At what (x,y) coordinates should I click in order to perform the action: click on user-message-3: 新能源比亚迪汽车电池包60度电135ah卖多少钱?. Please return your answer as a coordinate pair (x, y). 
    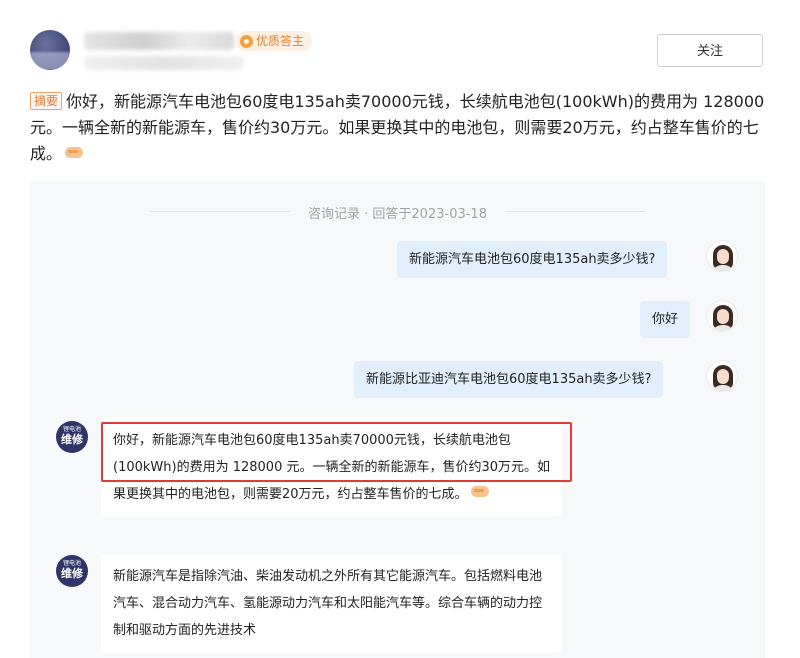
    Looking at the image, I should click on (509, 379).